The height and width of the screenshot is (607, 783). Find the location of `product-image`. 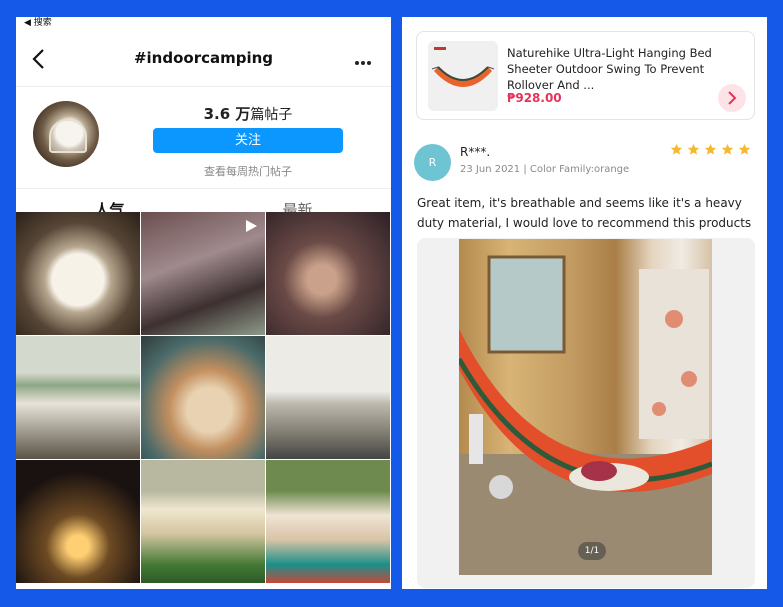

product-image is located at coordinates (463, 76).